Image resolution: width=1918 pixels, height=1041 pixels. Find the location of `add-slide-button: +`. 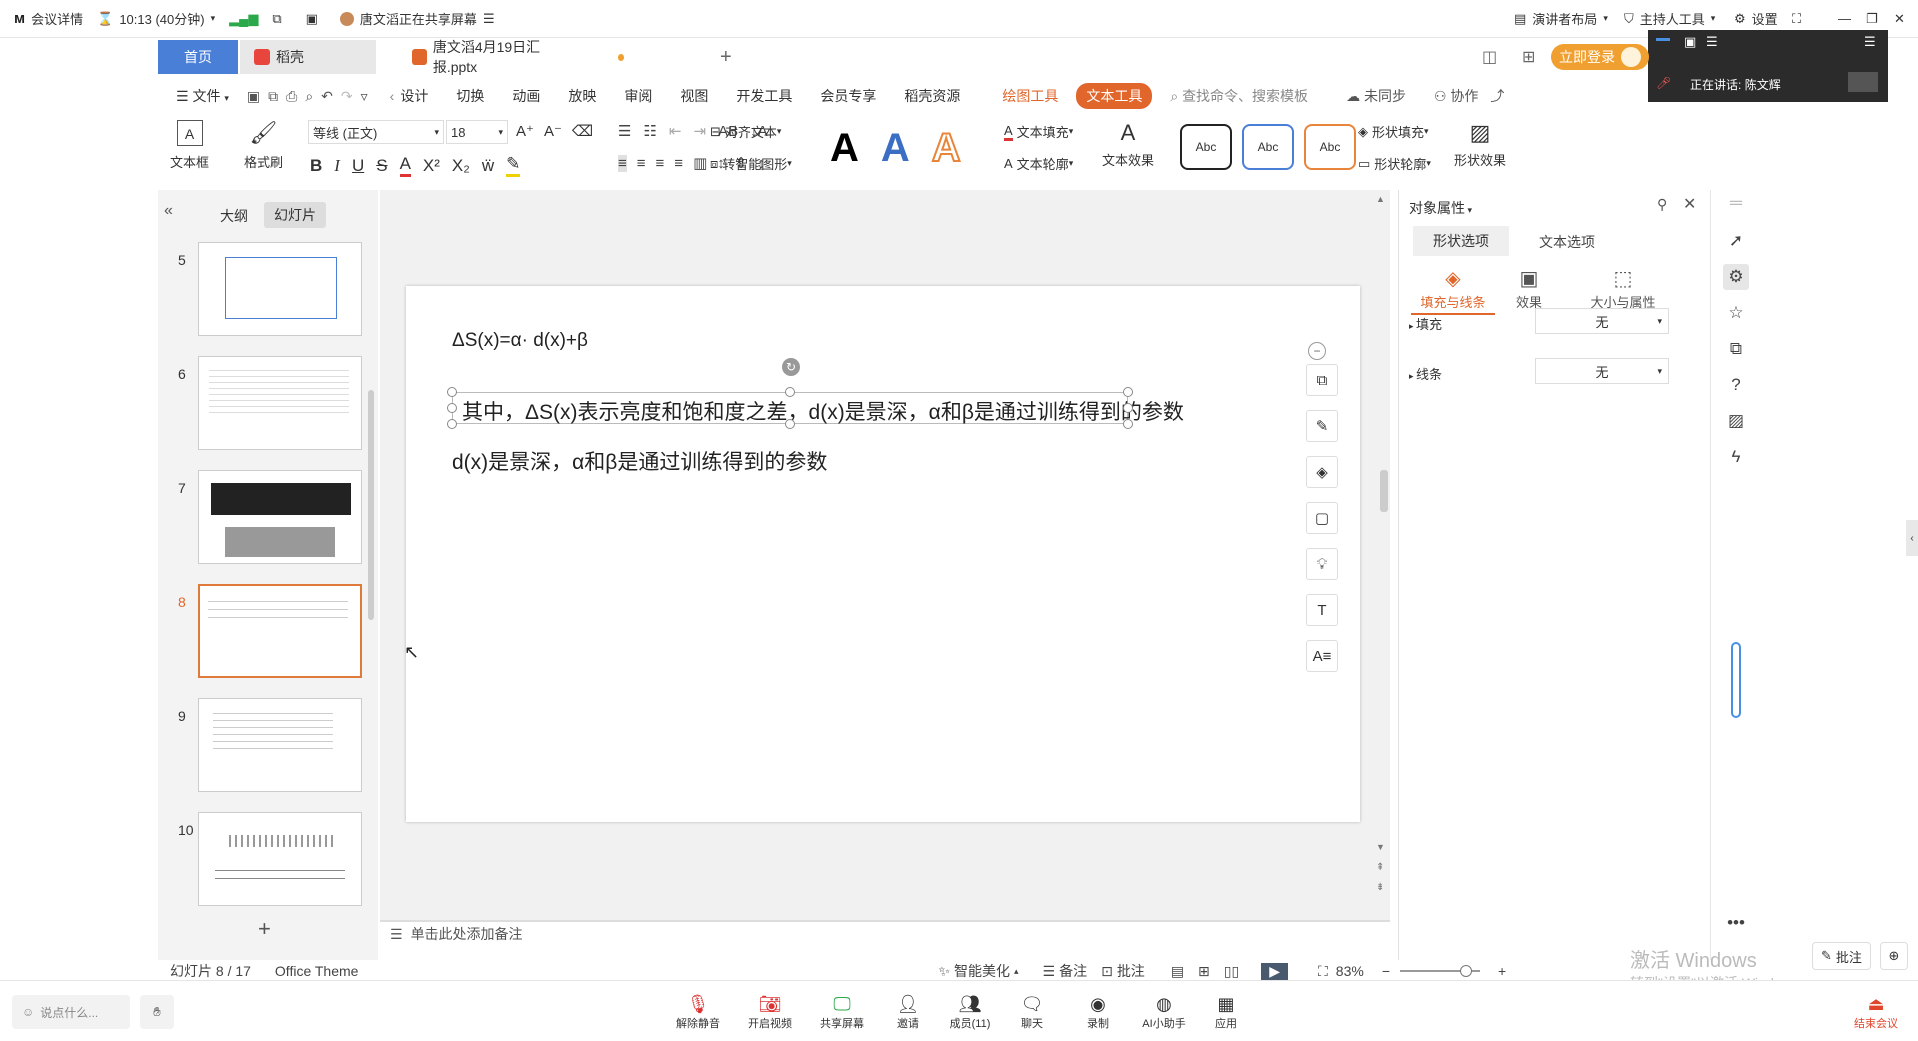

add-slide-button: + is located at coordinates (264, 929).